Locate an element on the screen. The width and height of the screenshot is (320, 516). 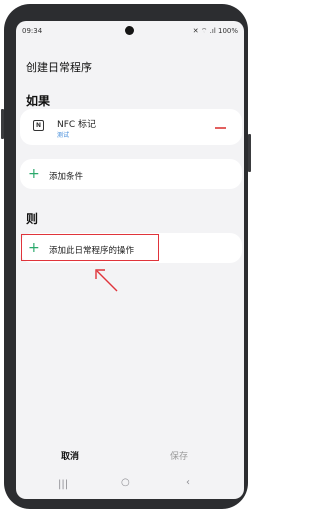
condition-subtitle: 测试 is located at coordinates (63, 135).